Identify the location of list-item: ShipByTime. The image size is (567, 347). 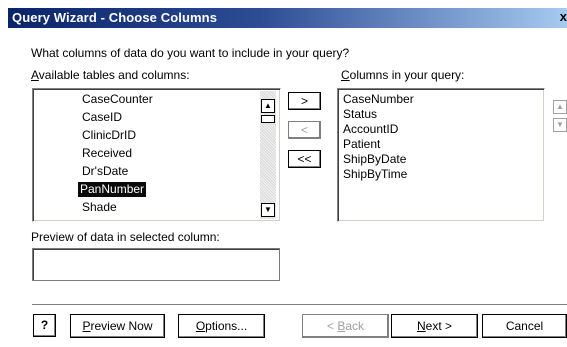
(375, 174).